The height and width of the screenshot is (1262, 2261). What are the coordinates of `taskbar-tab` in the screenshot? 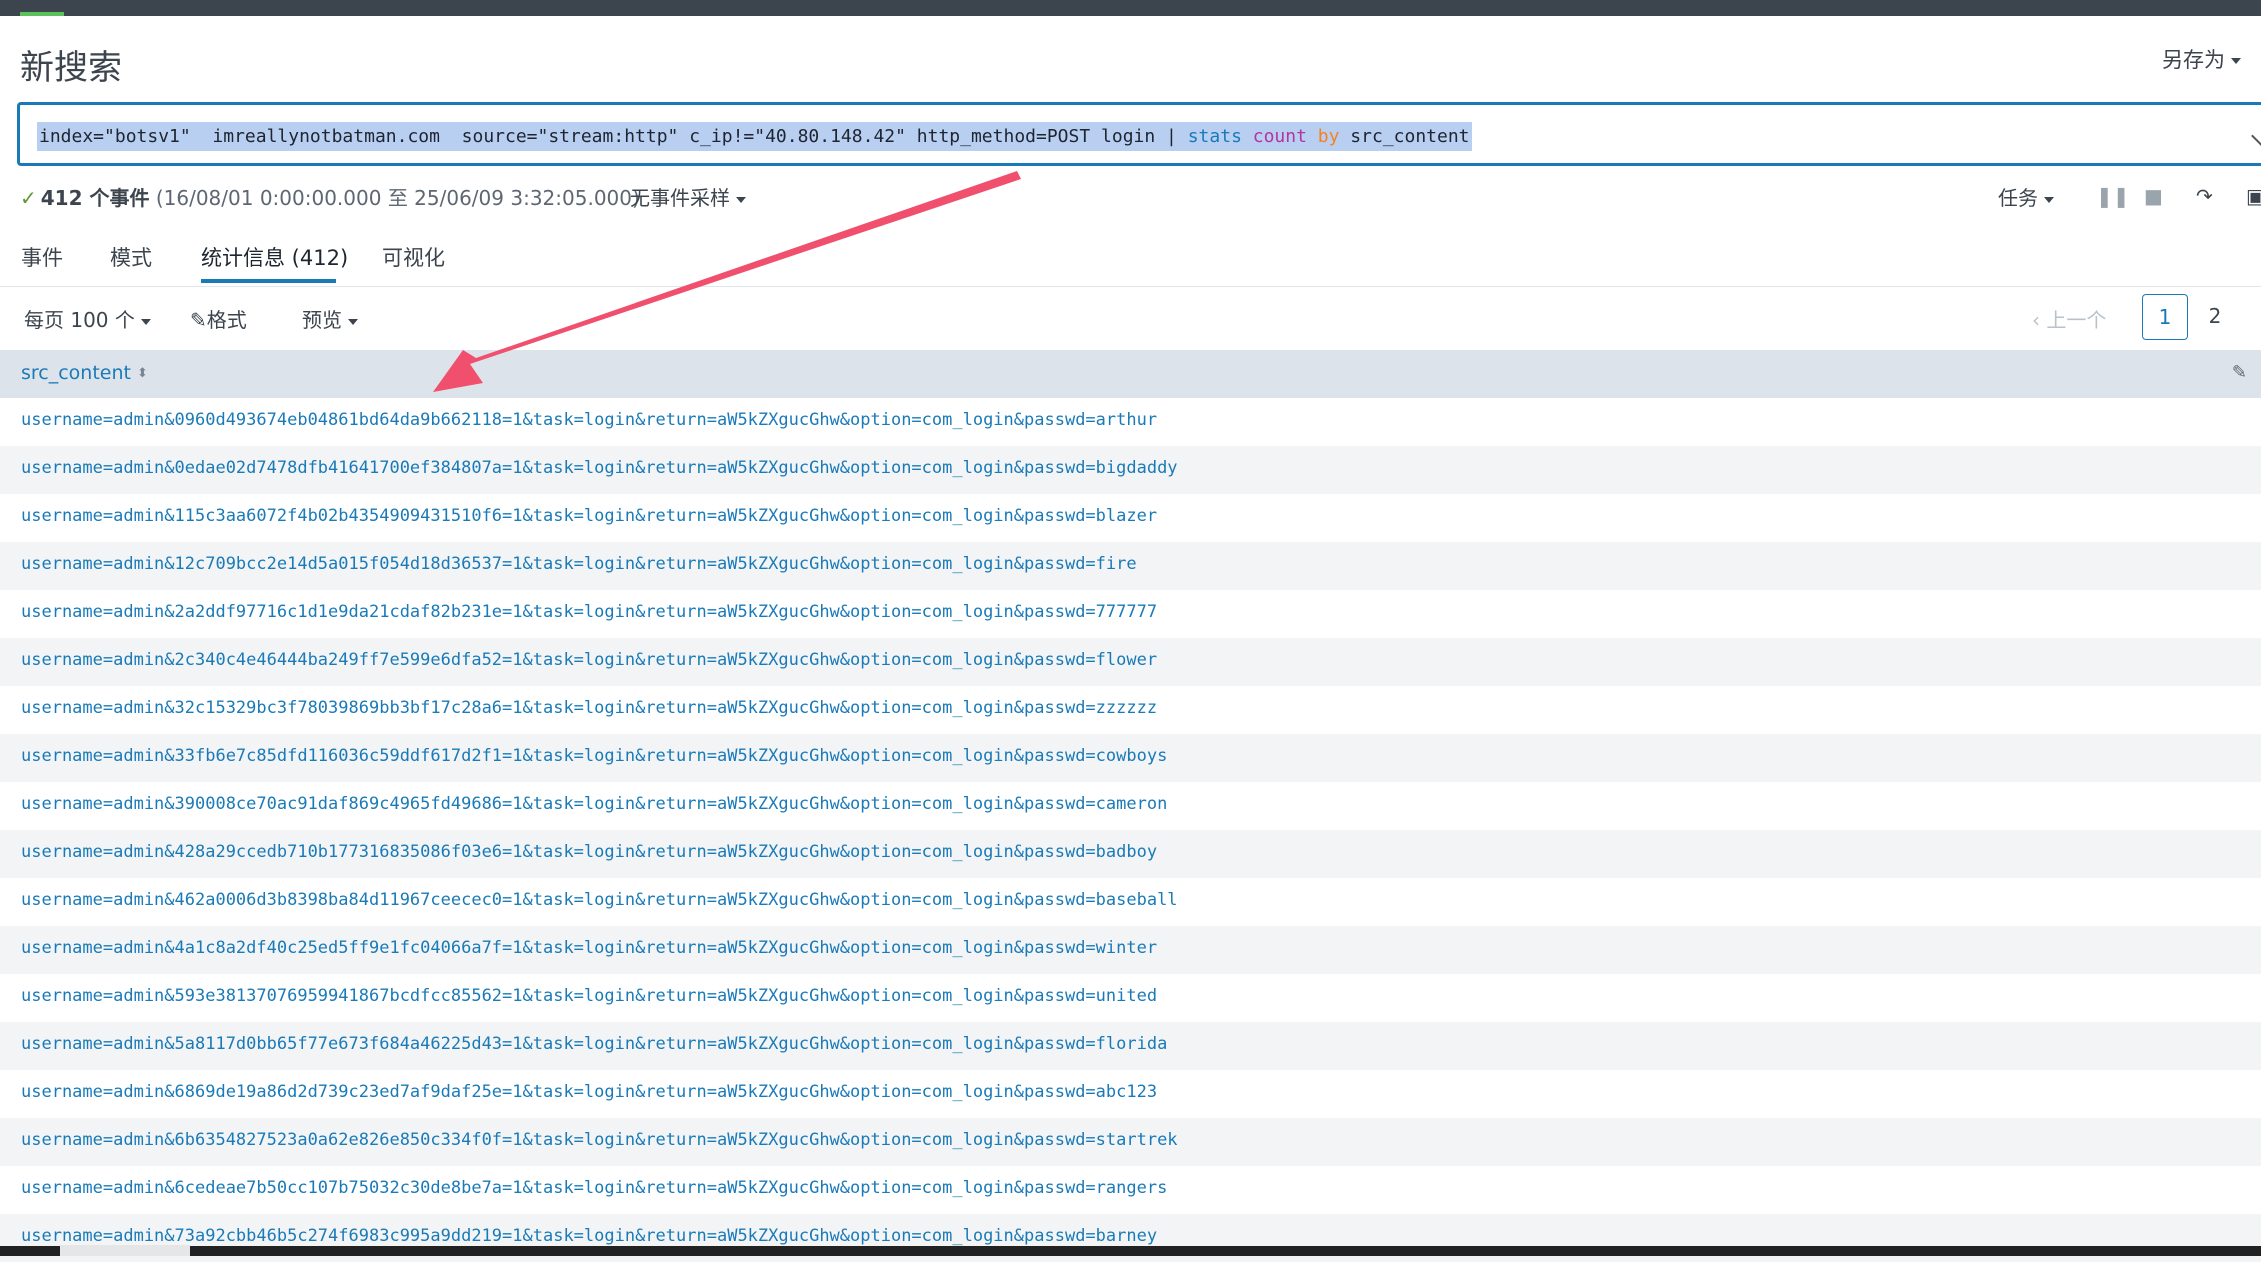 It's located at (125, 1250).